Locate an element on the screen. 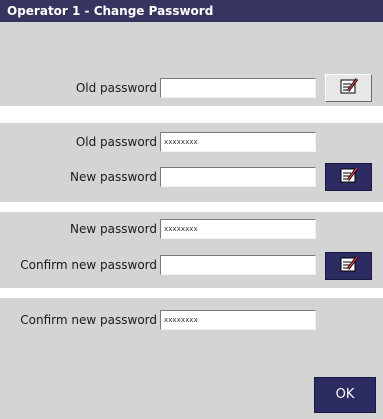  old-password-field: xxxxxxxx is located at coordinates (238, 142).